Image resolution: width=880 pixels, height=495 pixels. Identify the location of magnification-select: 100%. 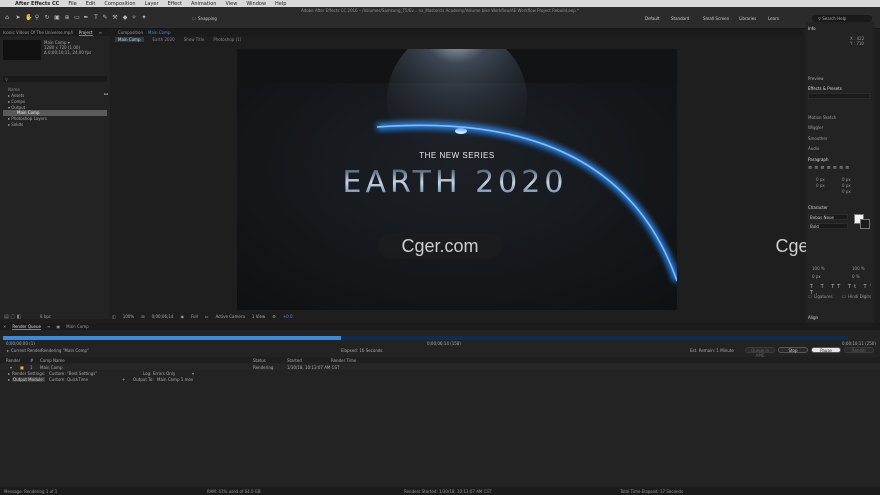
(128, 316).